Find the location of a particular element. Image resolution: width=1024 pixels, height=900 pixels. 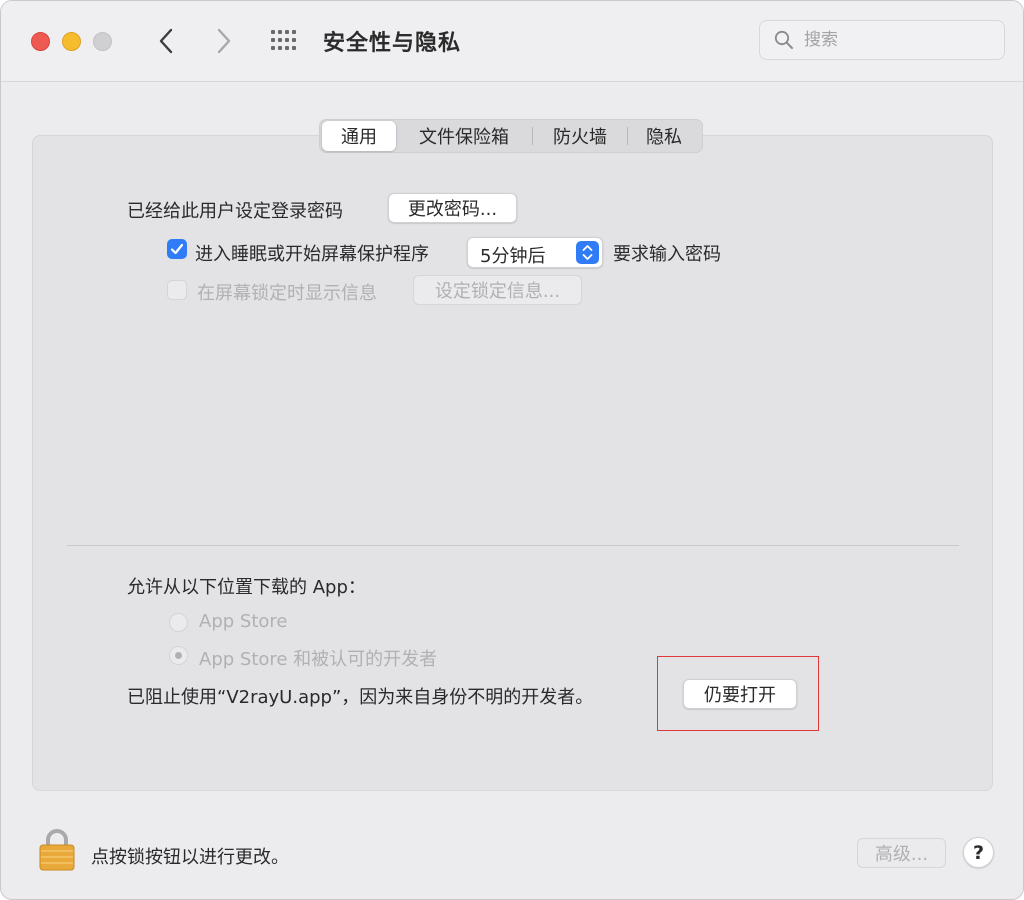

tab-privacy: 隐私 is located at coordinates (664, 136).